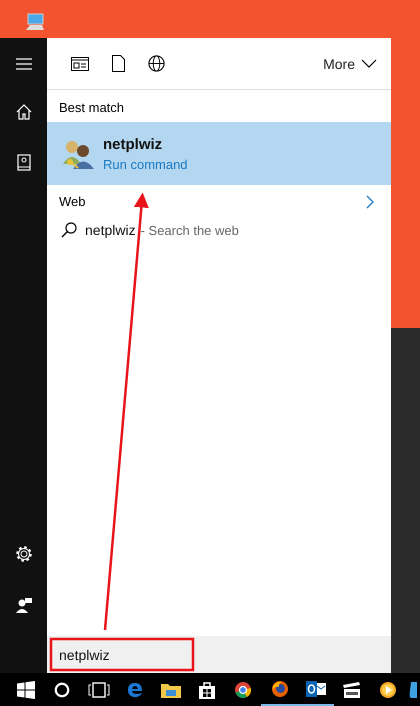 The width and height of the screenshot is (420, 706). Describe the element at coordinates (219, 153) in the screenshot. I see `search-result: netplwiz Run command` at that location.